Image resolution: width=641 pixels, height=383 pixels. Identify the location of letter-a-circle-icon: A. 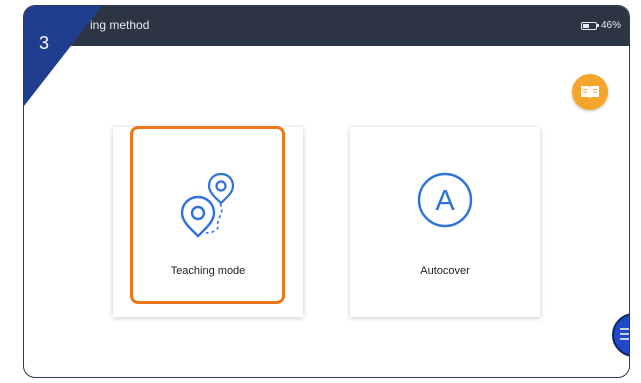
(445, 200).